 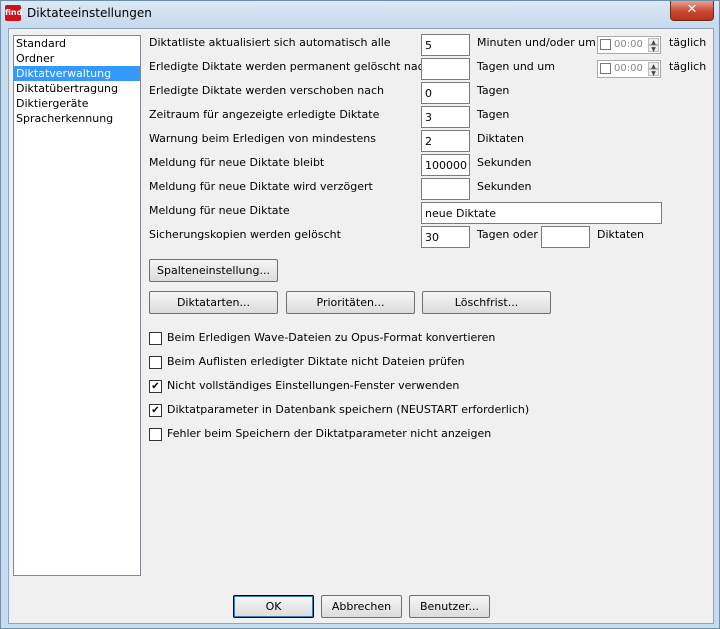 What do you see at coordinates (507, 234) in the screenshot?
I see `backup-unit-label: Tagen oder` at bounding box center [507, 234].